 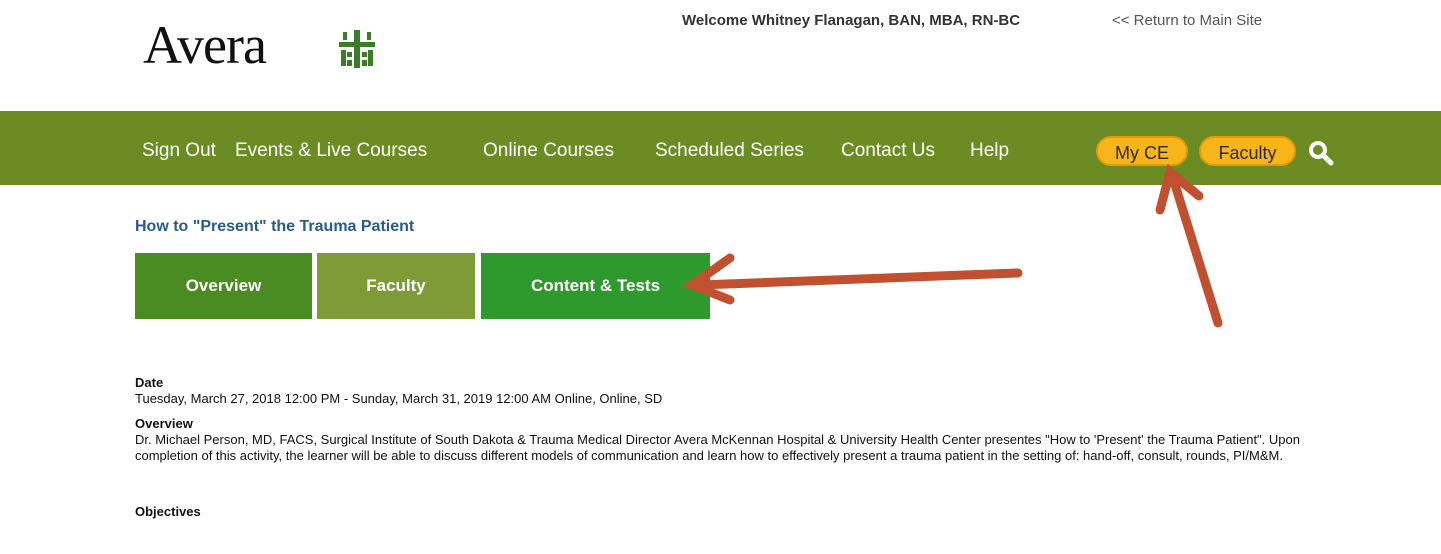 I want to click on nav-sign-out: Sign Out, so click(x=179, y=151).